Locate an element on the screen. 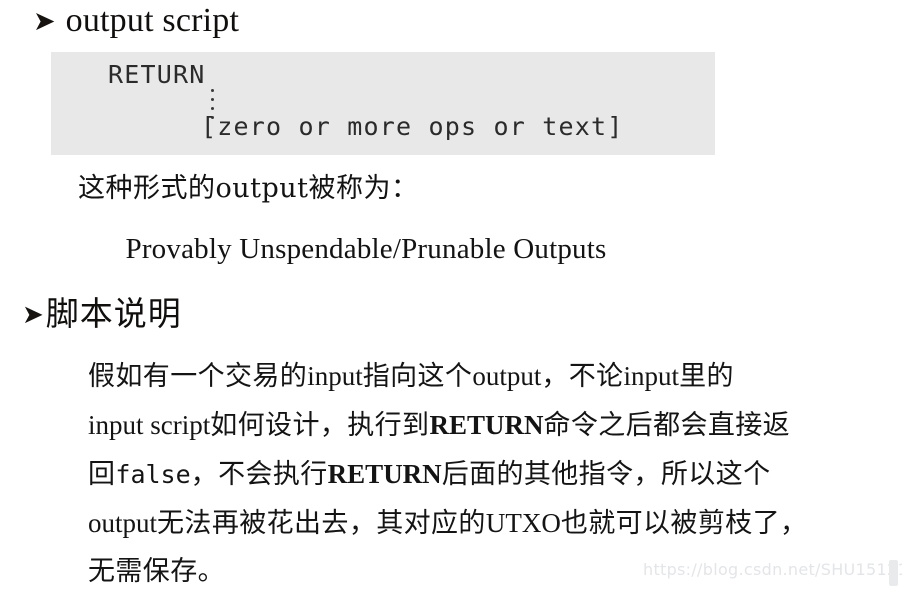  heading-script-note-label: 脚本说明 is located at coordinates (113, 313).